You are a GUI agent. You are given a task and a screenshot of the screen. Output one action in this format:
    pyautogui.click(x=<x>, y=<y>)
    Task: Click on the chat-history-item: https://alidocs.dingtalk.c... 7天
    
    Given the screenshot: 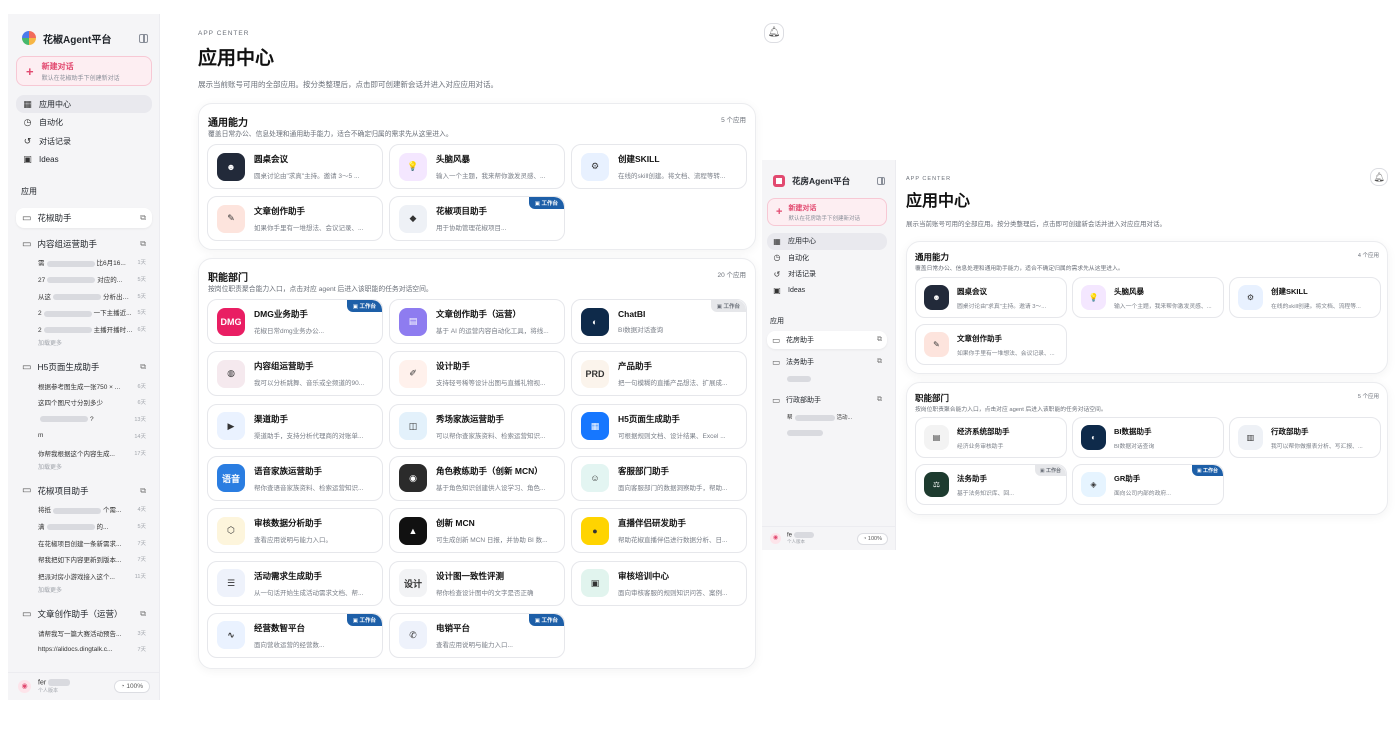 What is the action you would take?
    pyautogui.click(x=84, y=649)
    